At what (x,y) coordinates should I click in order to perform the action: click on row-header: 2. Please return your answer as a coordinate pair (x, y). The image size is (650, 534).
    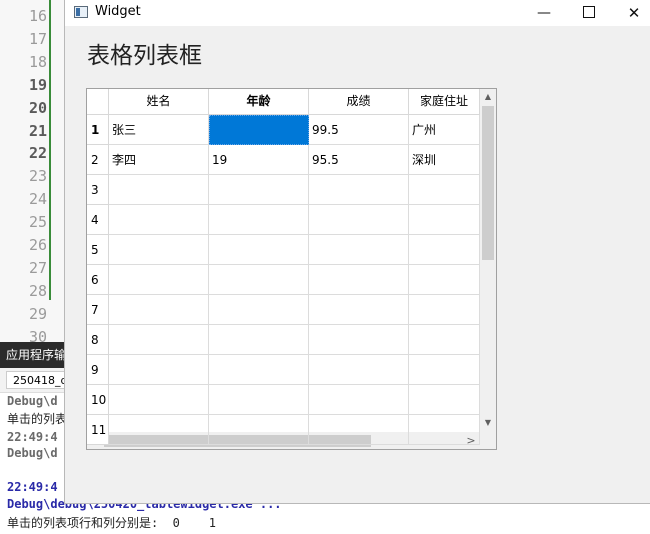
    Looking at the image, I should click on (98, 160).